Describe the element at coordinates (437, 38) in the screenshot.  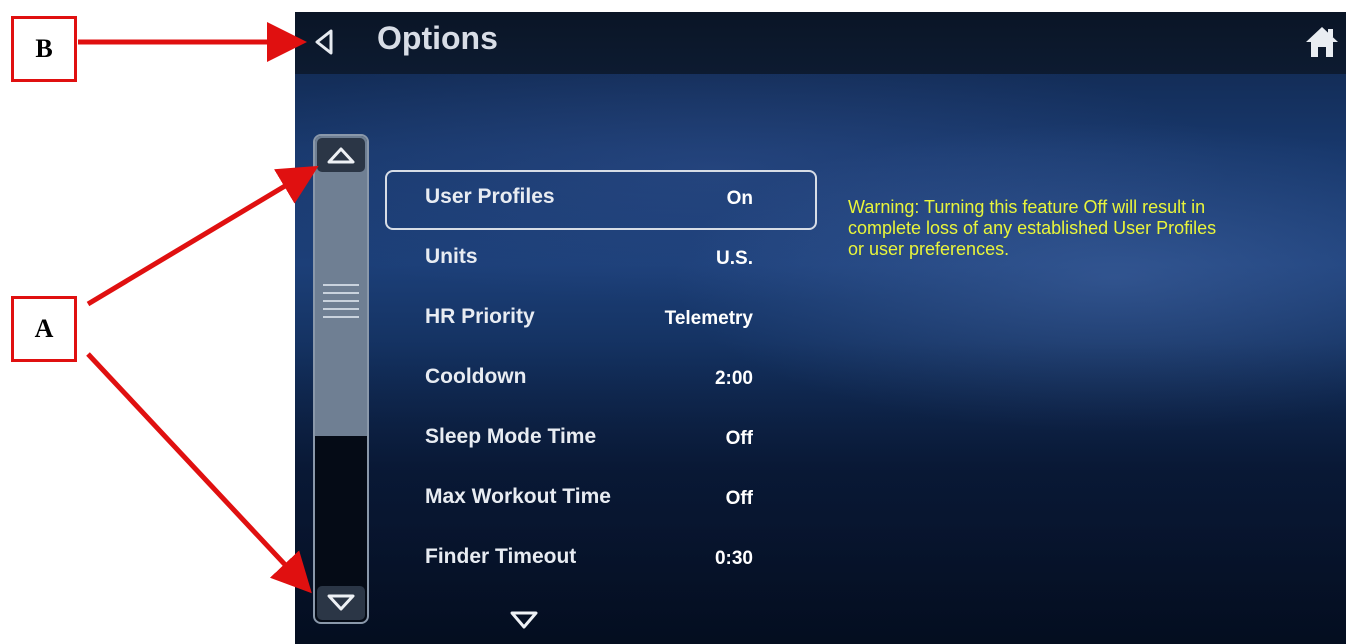
I see `page-title: Options` at that location.